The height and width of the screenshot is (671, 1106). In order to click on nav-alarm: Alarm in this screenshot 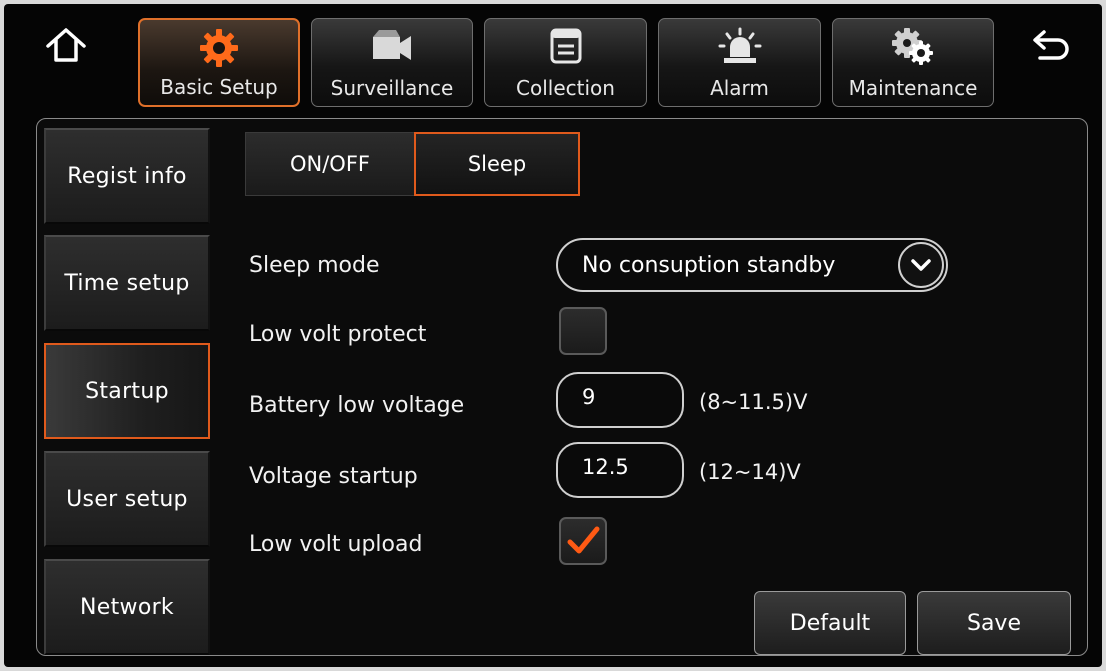, I will do `click(739, 62)`.